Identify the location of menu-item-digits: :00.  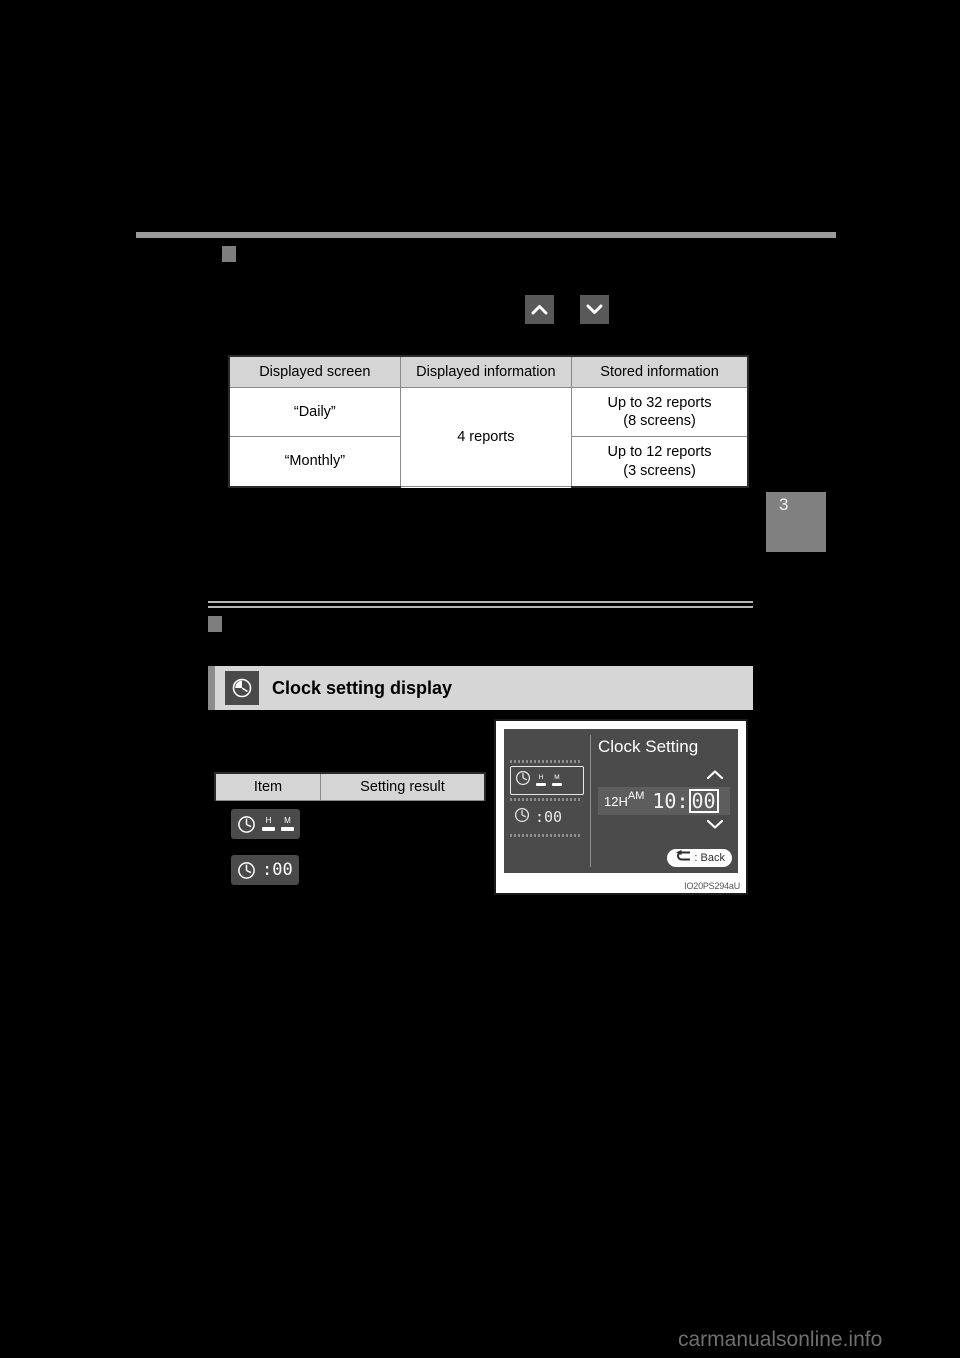
(547, 817).